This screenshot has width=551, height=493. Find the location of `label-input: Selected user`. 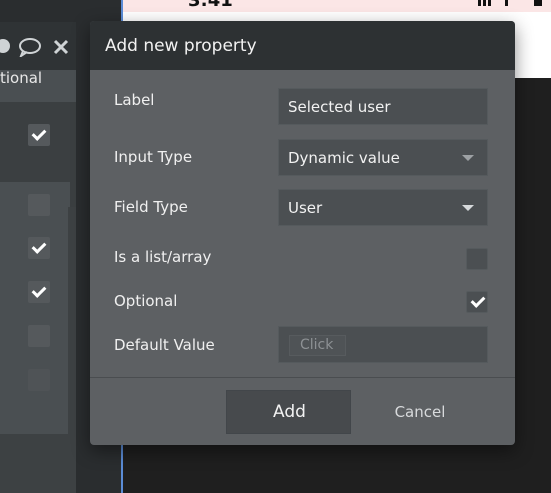

label-input: Selected user is located at coordinates (383, 106).